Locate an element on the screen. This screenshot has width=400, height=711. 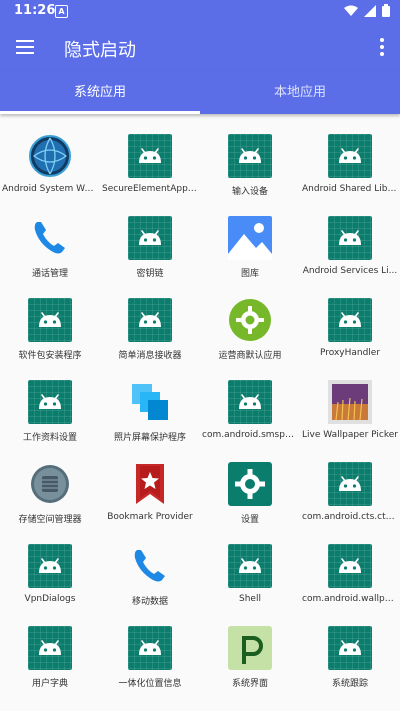
app-item: 存储空间管理器 is located at coordinates (50, 503).